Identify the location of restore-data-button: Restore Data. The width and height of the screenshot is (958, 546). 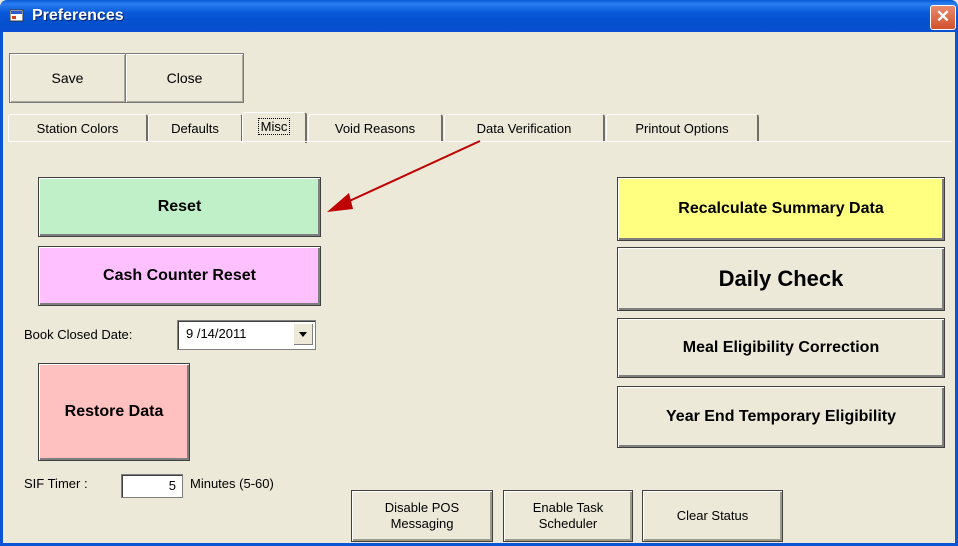
(114, 412).